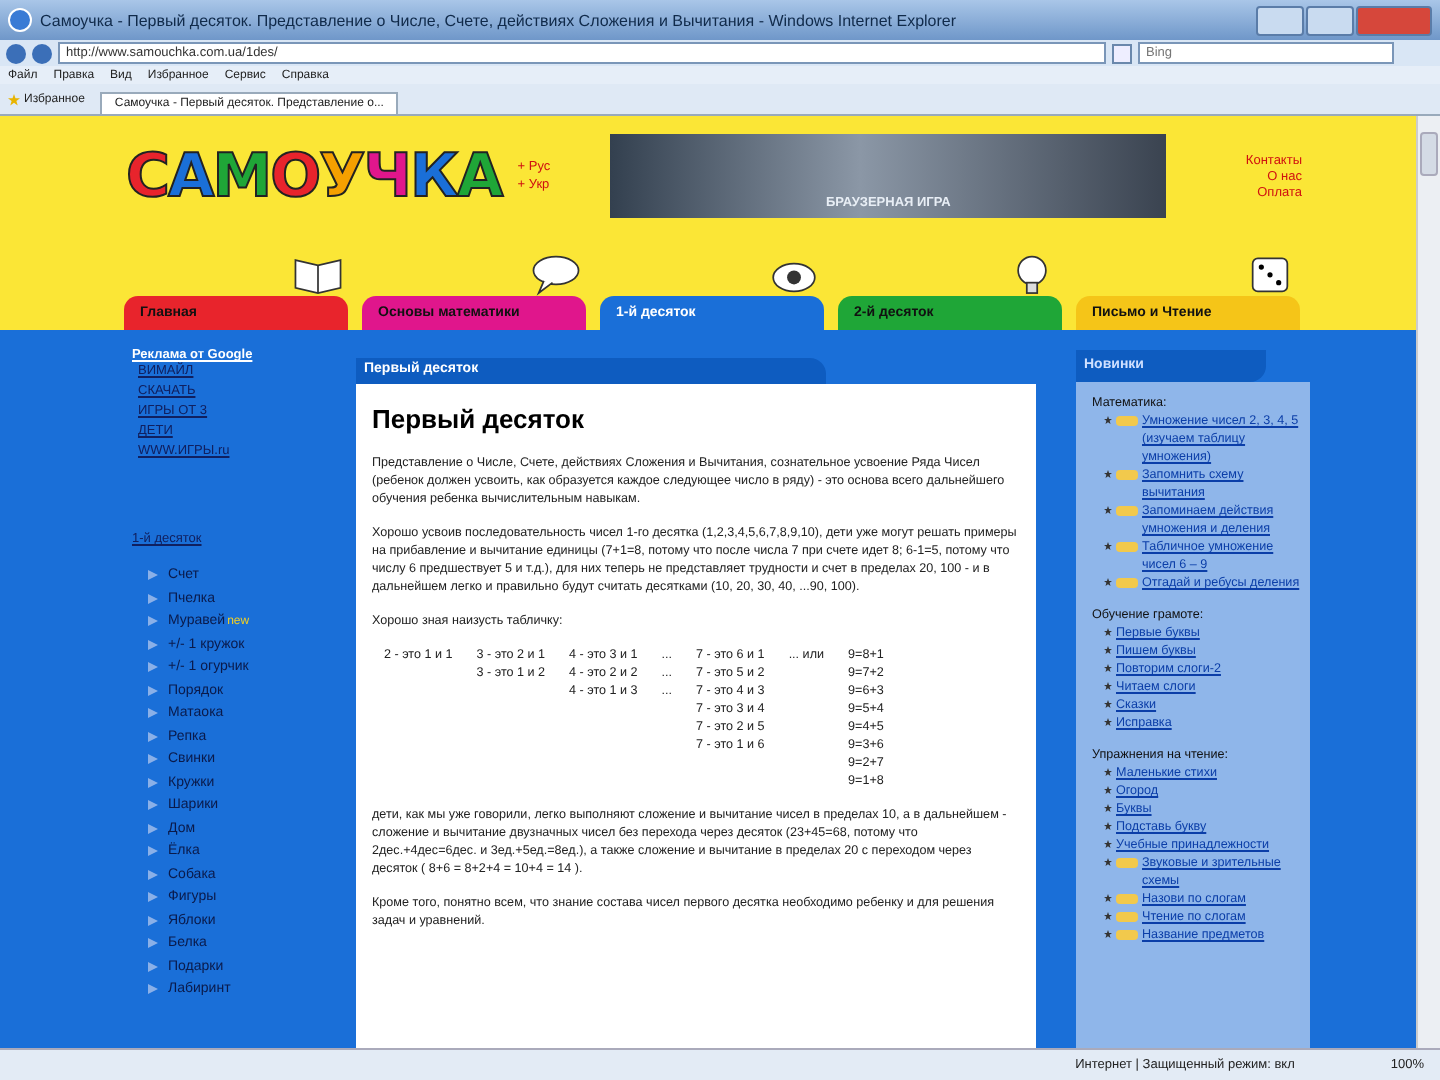  Describe the element at coordinates (1280, 20) in the screenshot. I see `minimize-button` at that location.